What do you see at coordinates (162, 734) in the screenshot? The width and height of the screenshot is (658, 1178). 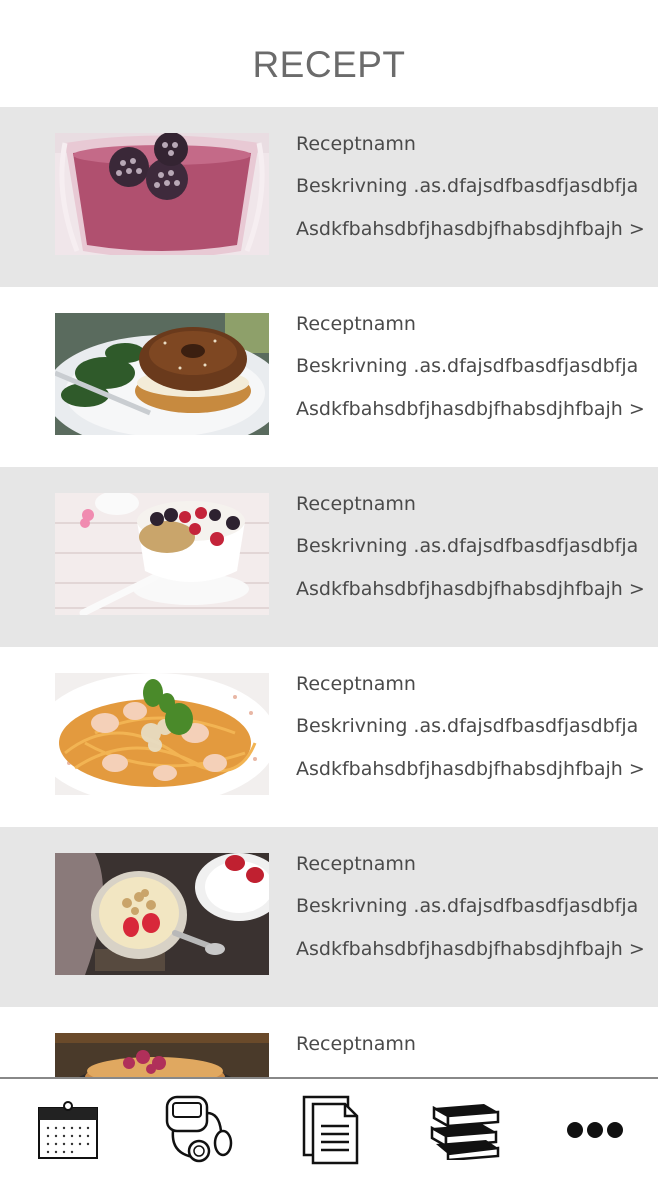 I see `recipe-image-shrimp-pasta` at bounding box center [162, 734].